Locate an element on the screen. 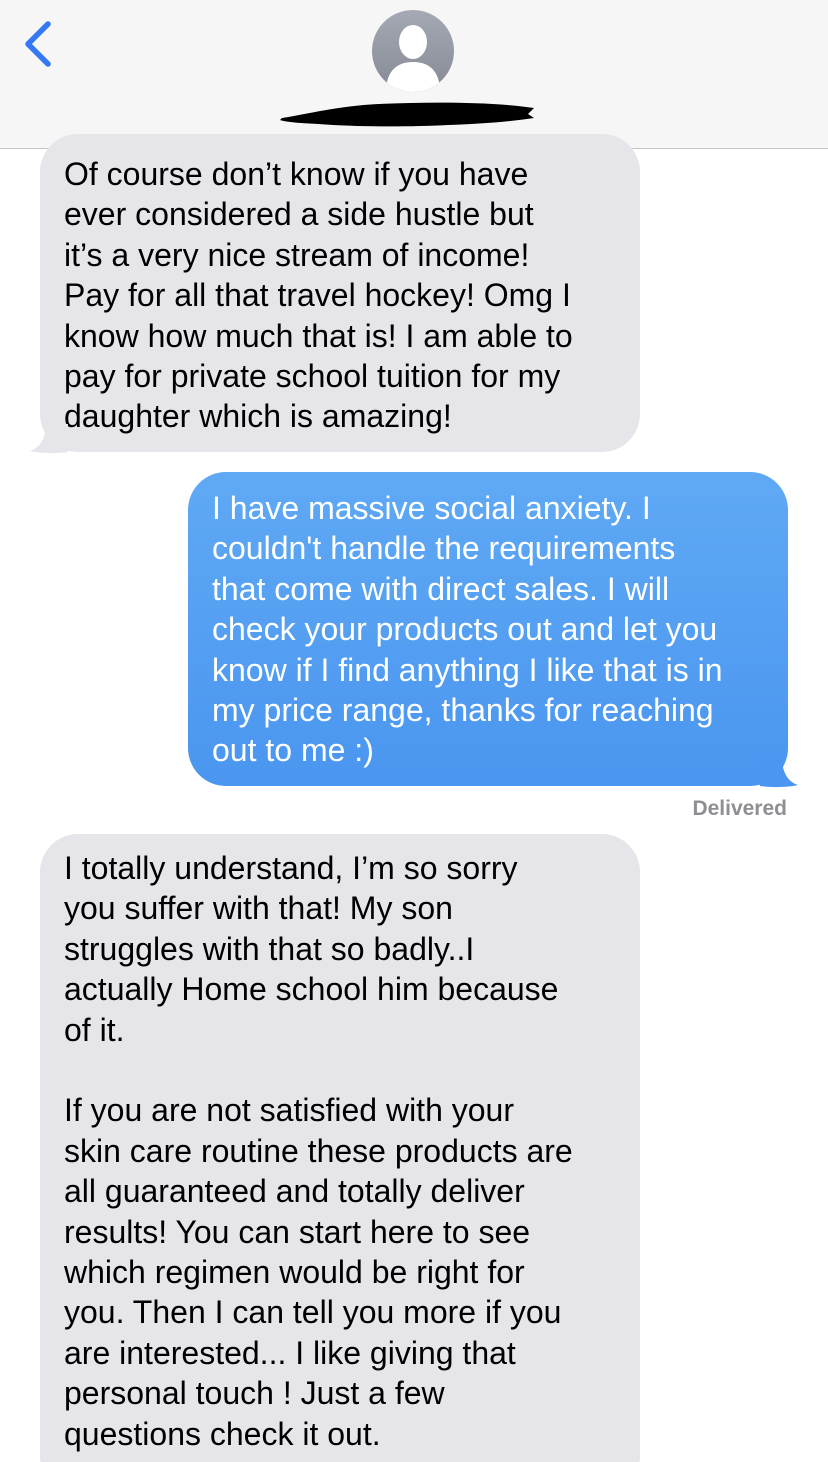 Image resolution: width=828 pixels, height=1462 pixels. chevron-left-icon is located at coordinates (38, 44).